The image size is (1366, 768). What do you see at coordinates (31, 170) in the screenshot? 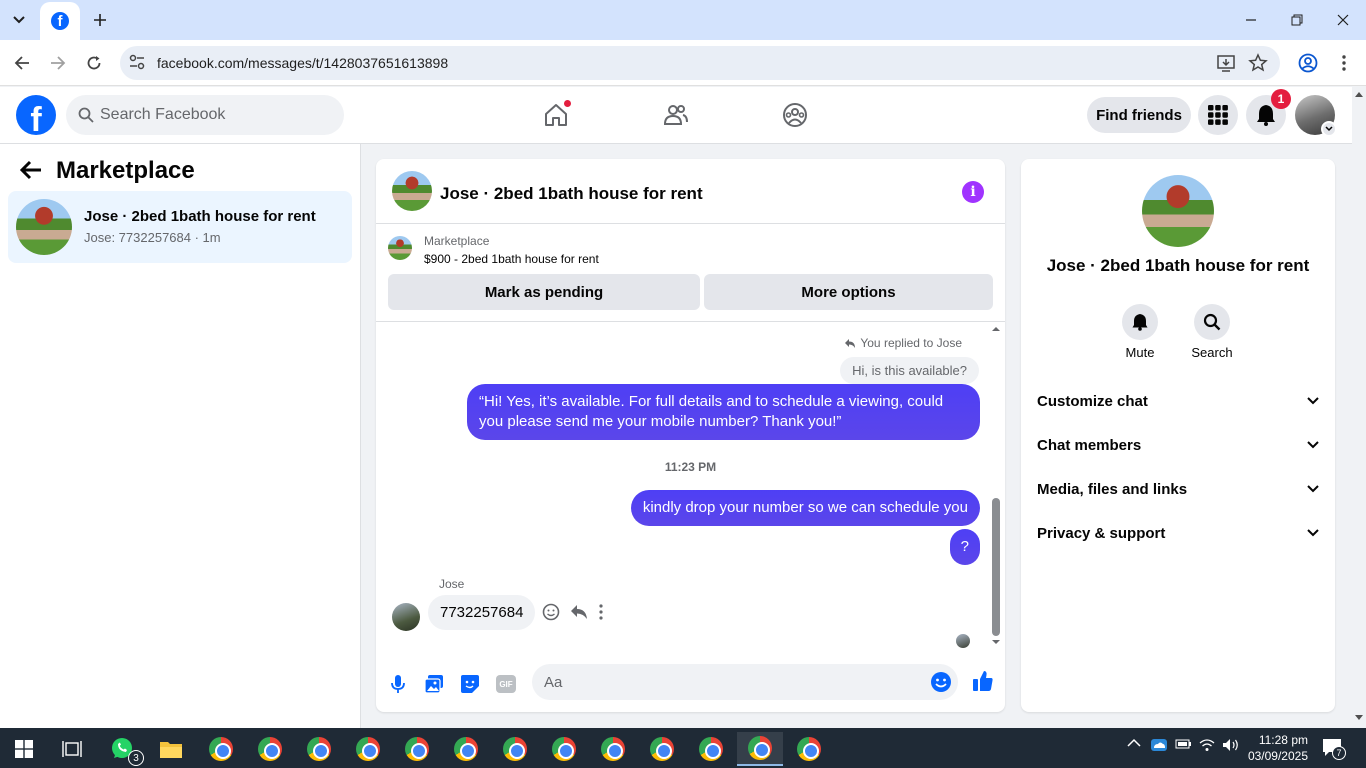
I see `back-arrow-icon` at bounding box center [31, 170].